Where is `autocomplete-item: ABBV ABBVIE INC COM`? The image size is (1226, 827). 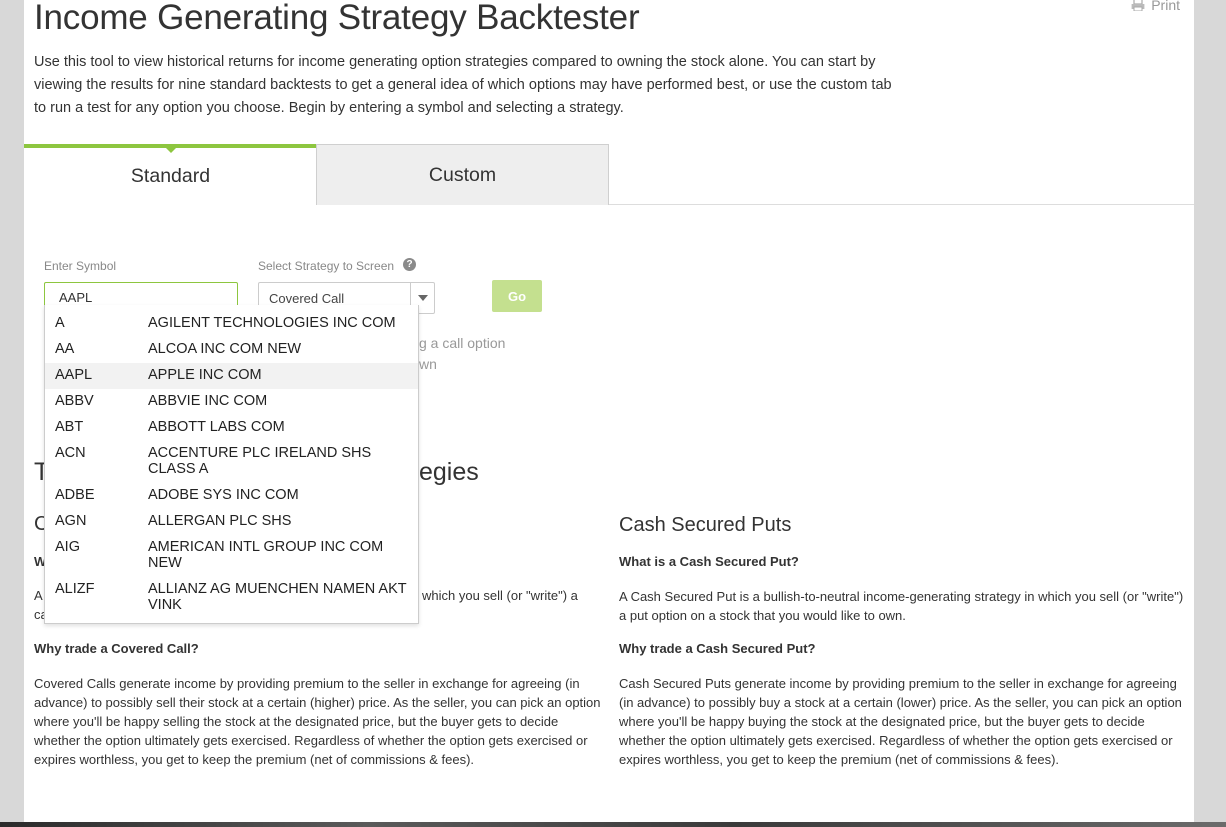
autocomplete-item: ABBV ABBVIE INC COM is located at coordinates (231, 402).